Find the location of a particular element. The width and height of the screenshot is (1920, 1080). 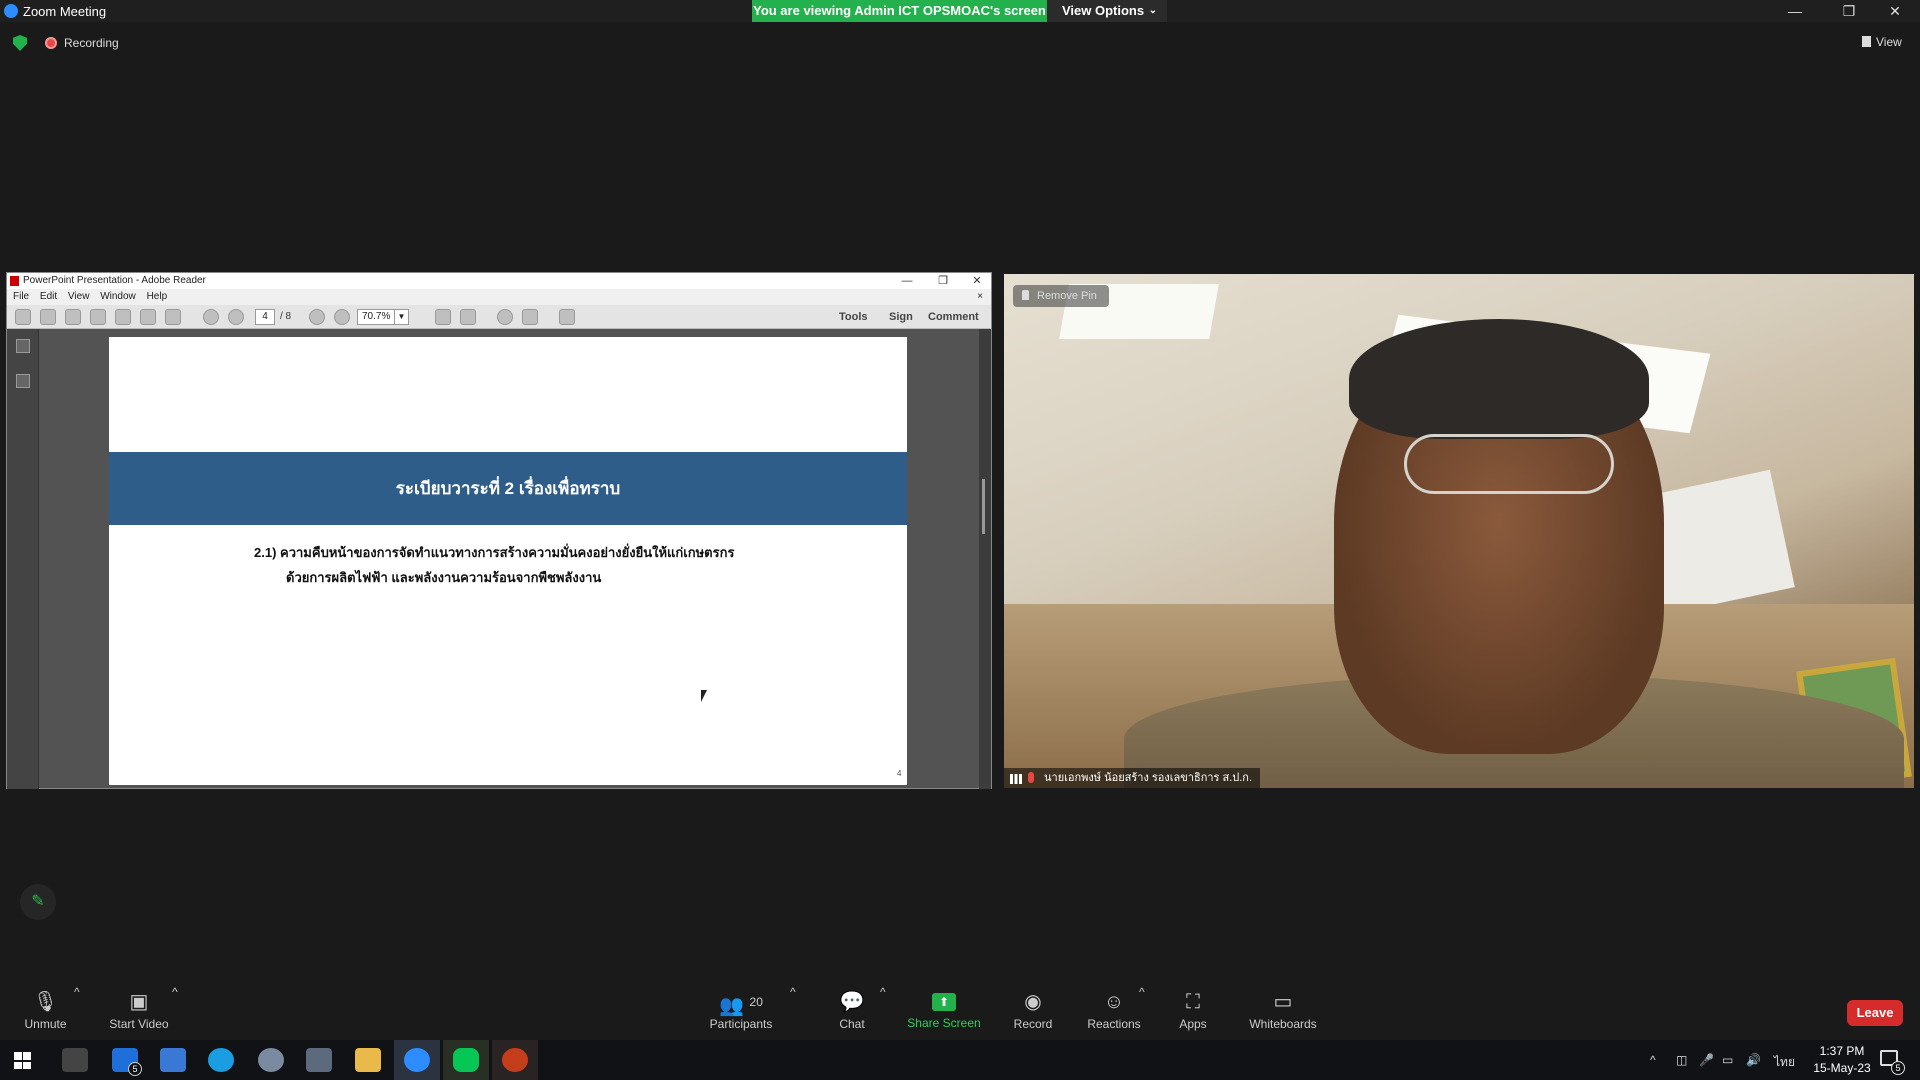

tools-link: Tools is located at coordinates (853, 317).